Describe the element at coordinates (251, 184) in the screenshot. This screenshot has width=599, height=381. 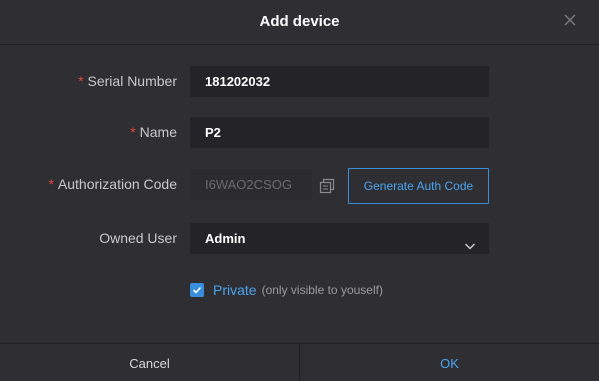
I see `authorization-code-input: I6WAO2CSOG` at that location.